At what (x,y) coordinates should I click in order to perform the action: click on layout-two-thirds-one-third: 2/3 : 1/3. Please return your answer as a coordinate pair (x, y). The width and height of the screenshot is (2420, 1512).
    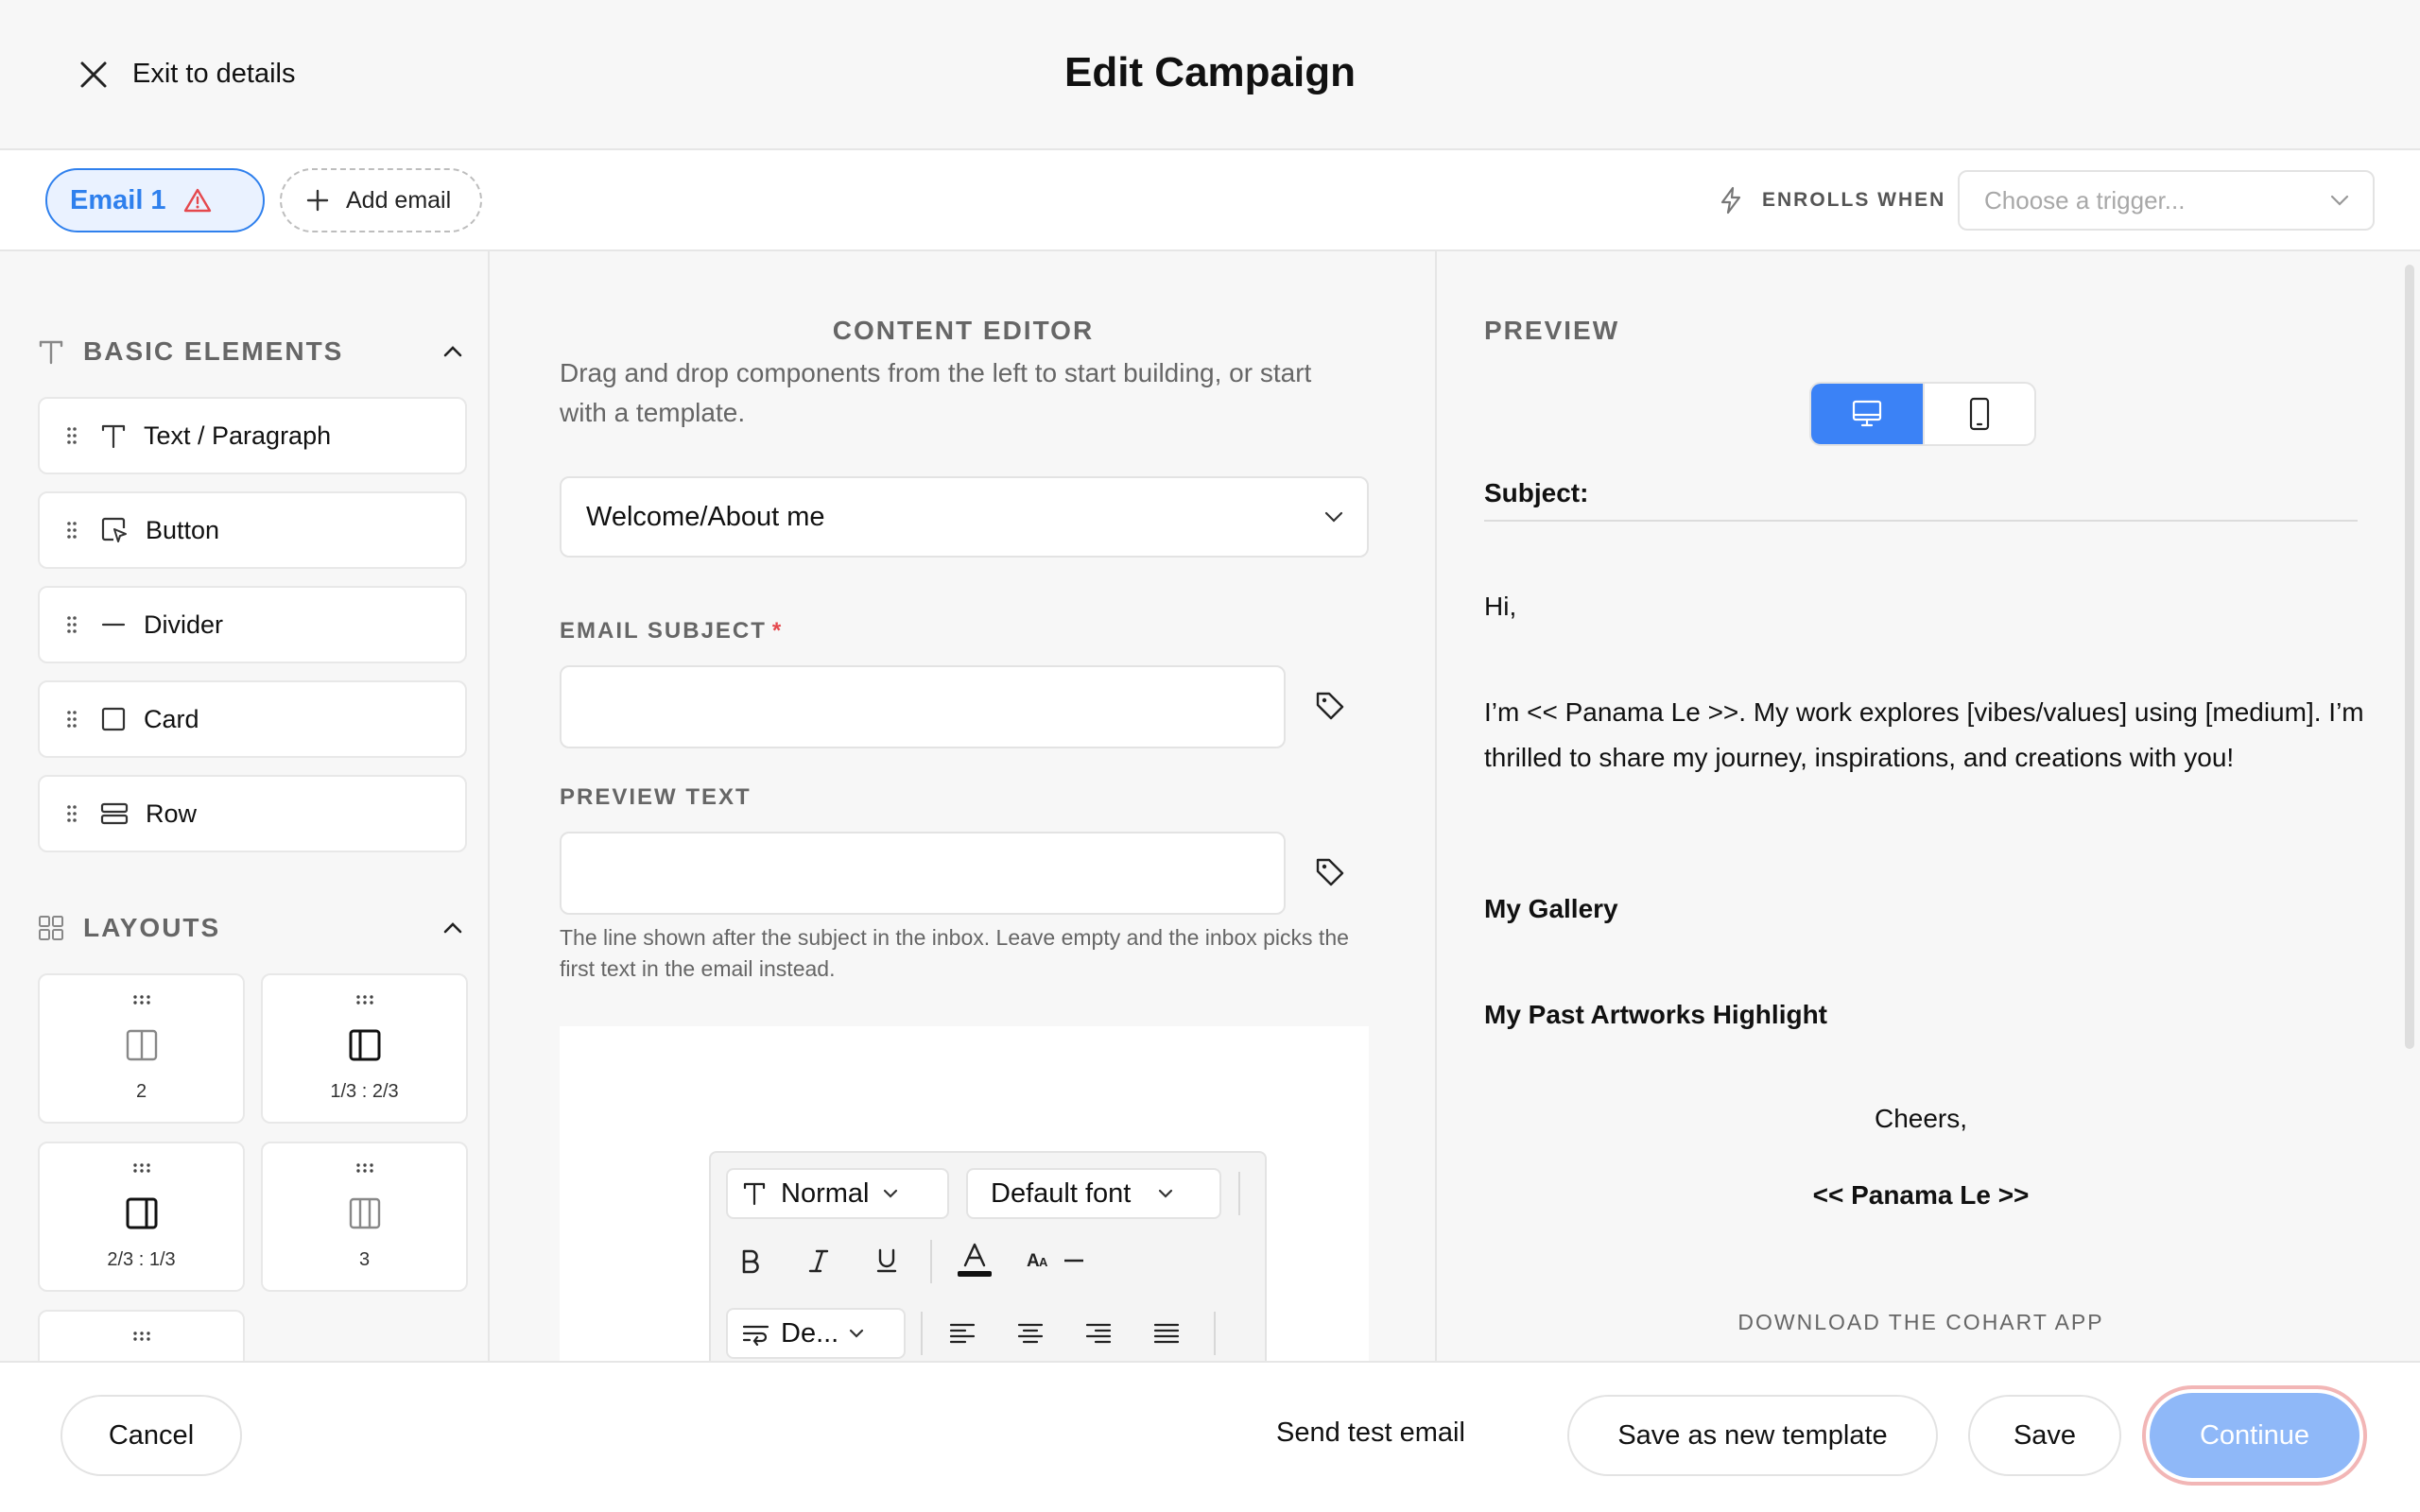
    Looking at the image, I should click on (141, 1217).